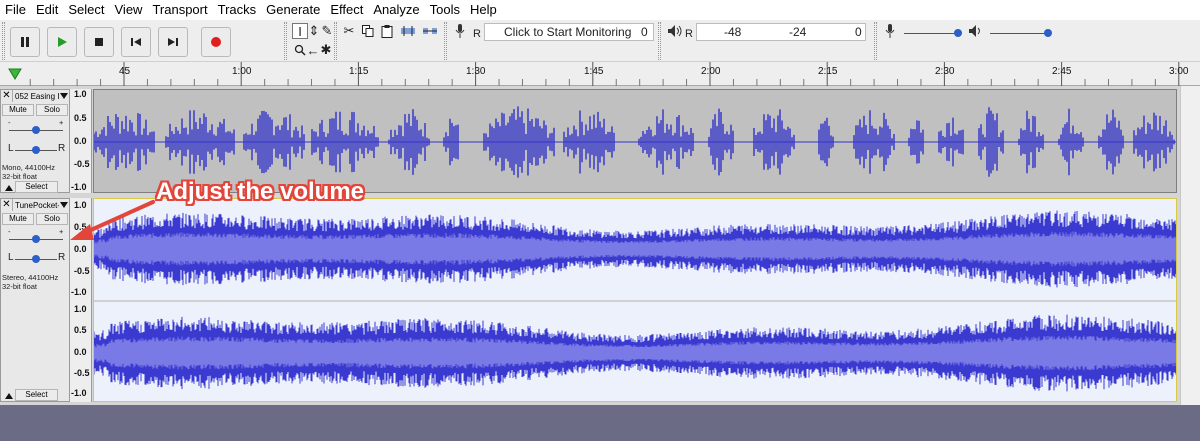  I want to click on playback-meter-channel: R, so click(689, 34).